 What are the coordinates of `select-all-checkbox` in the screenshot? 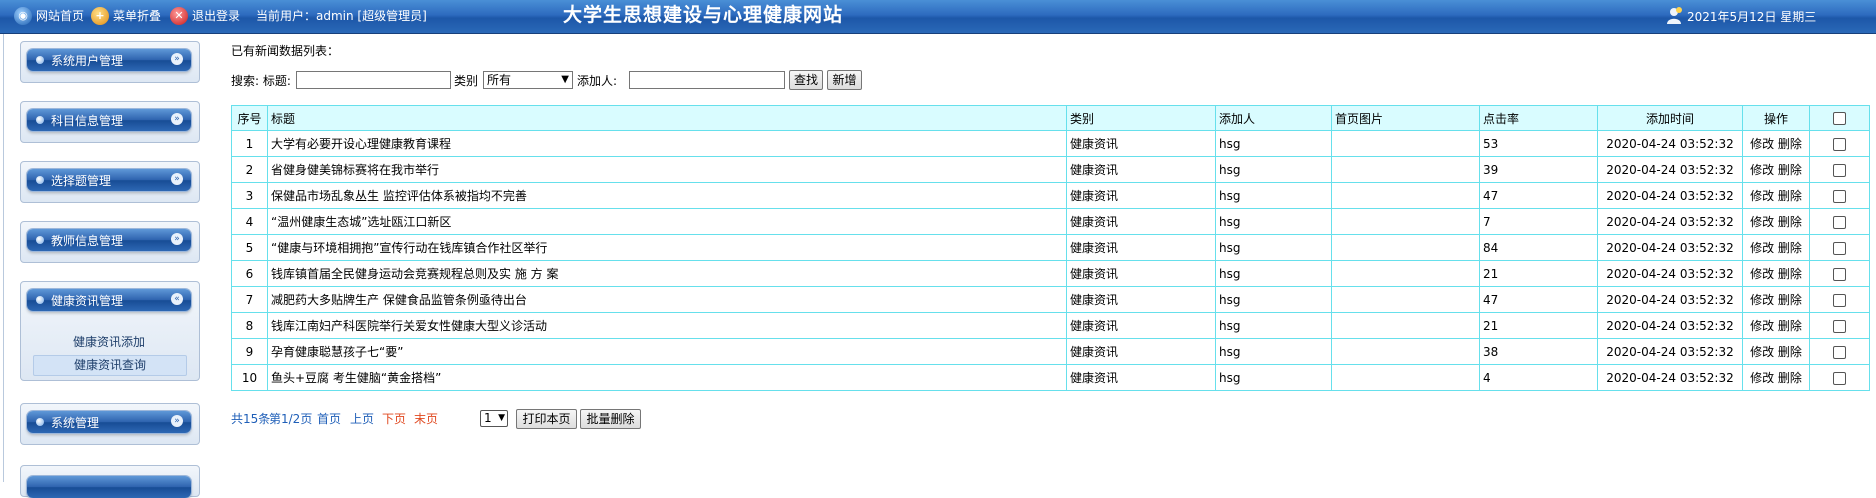 It's located at (1839, 118).